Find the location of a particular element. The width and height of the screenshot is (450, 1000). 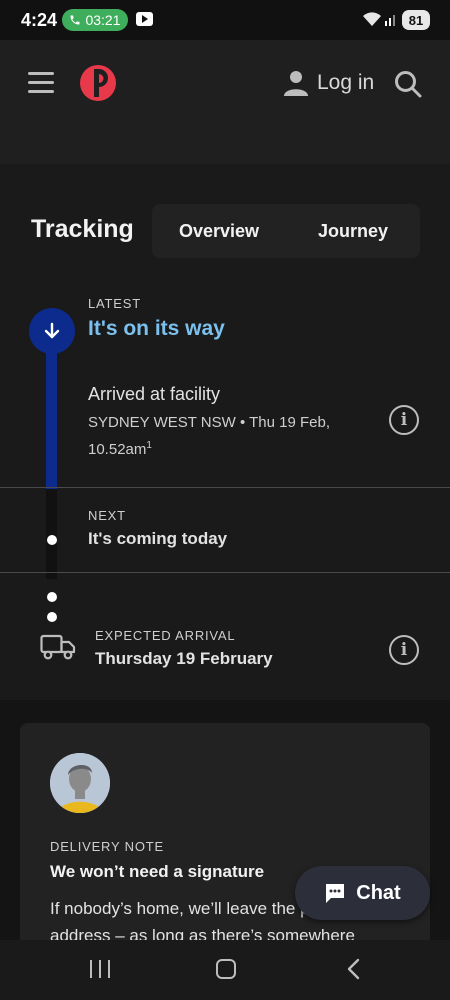

avatar is located at coordinates (80, 783).